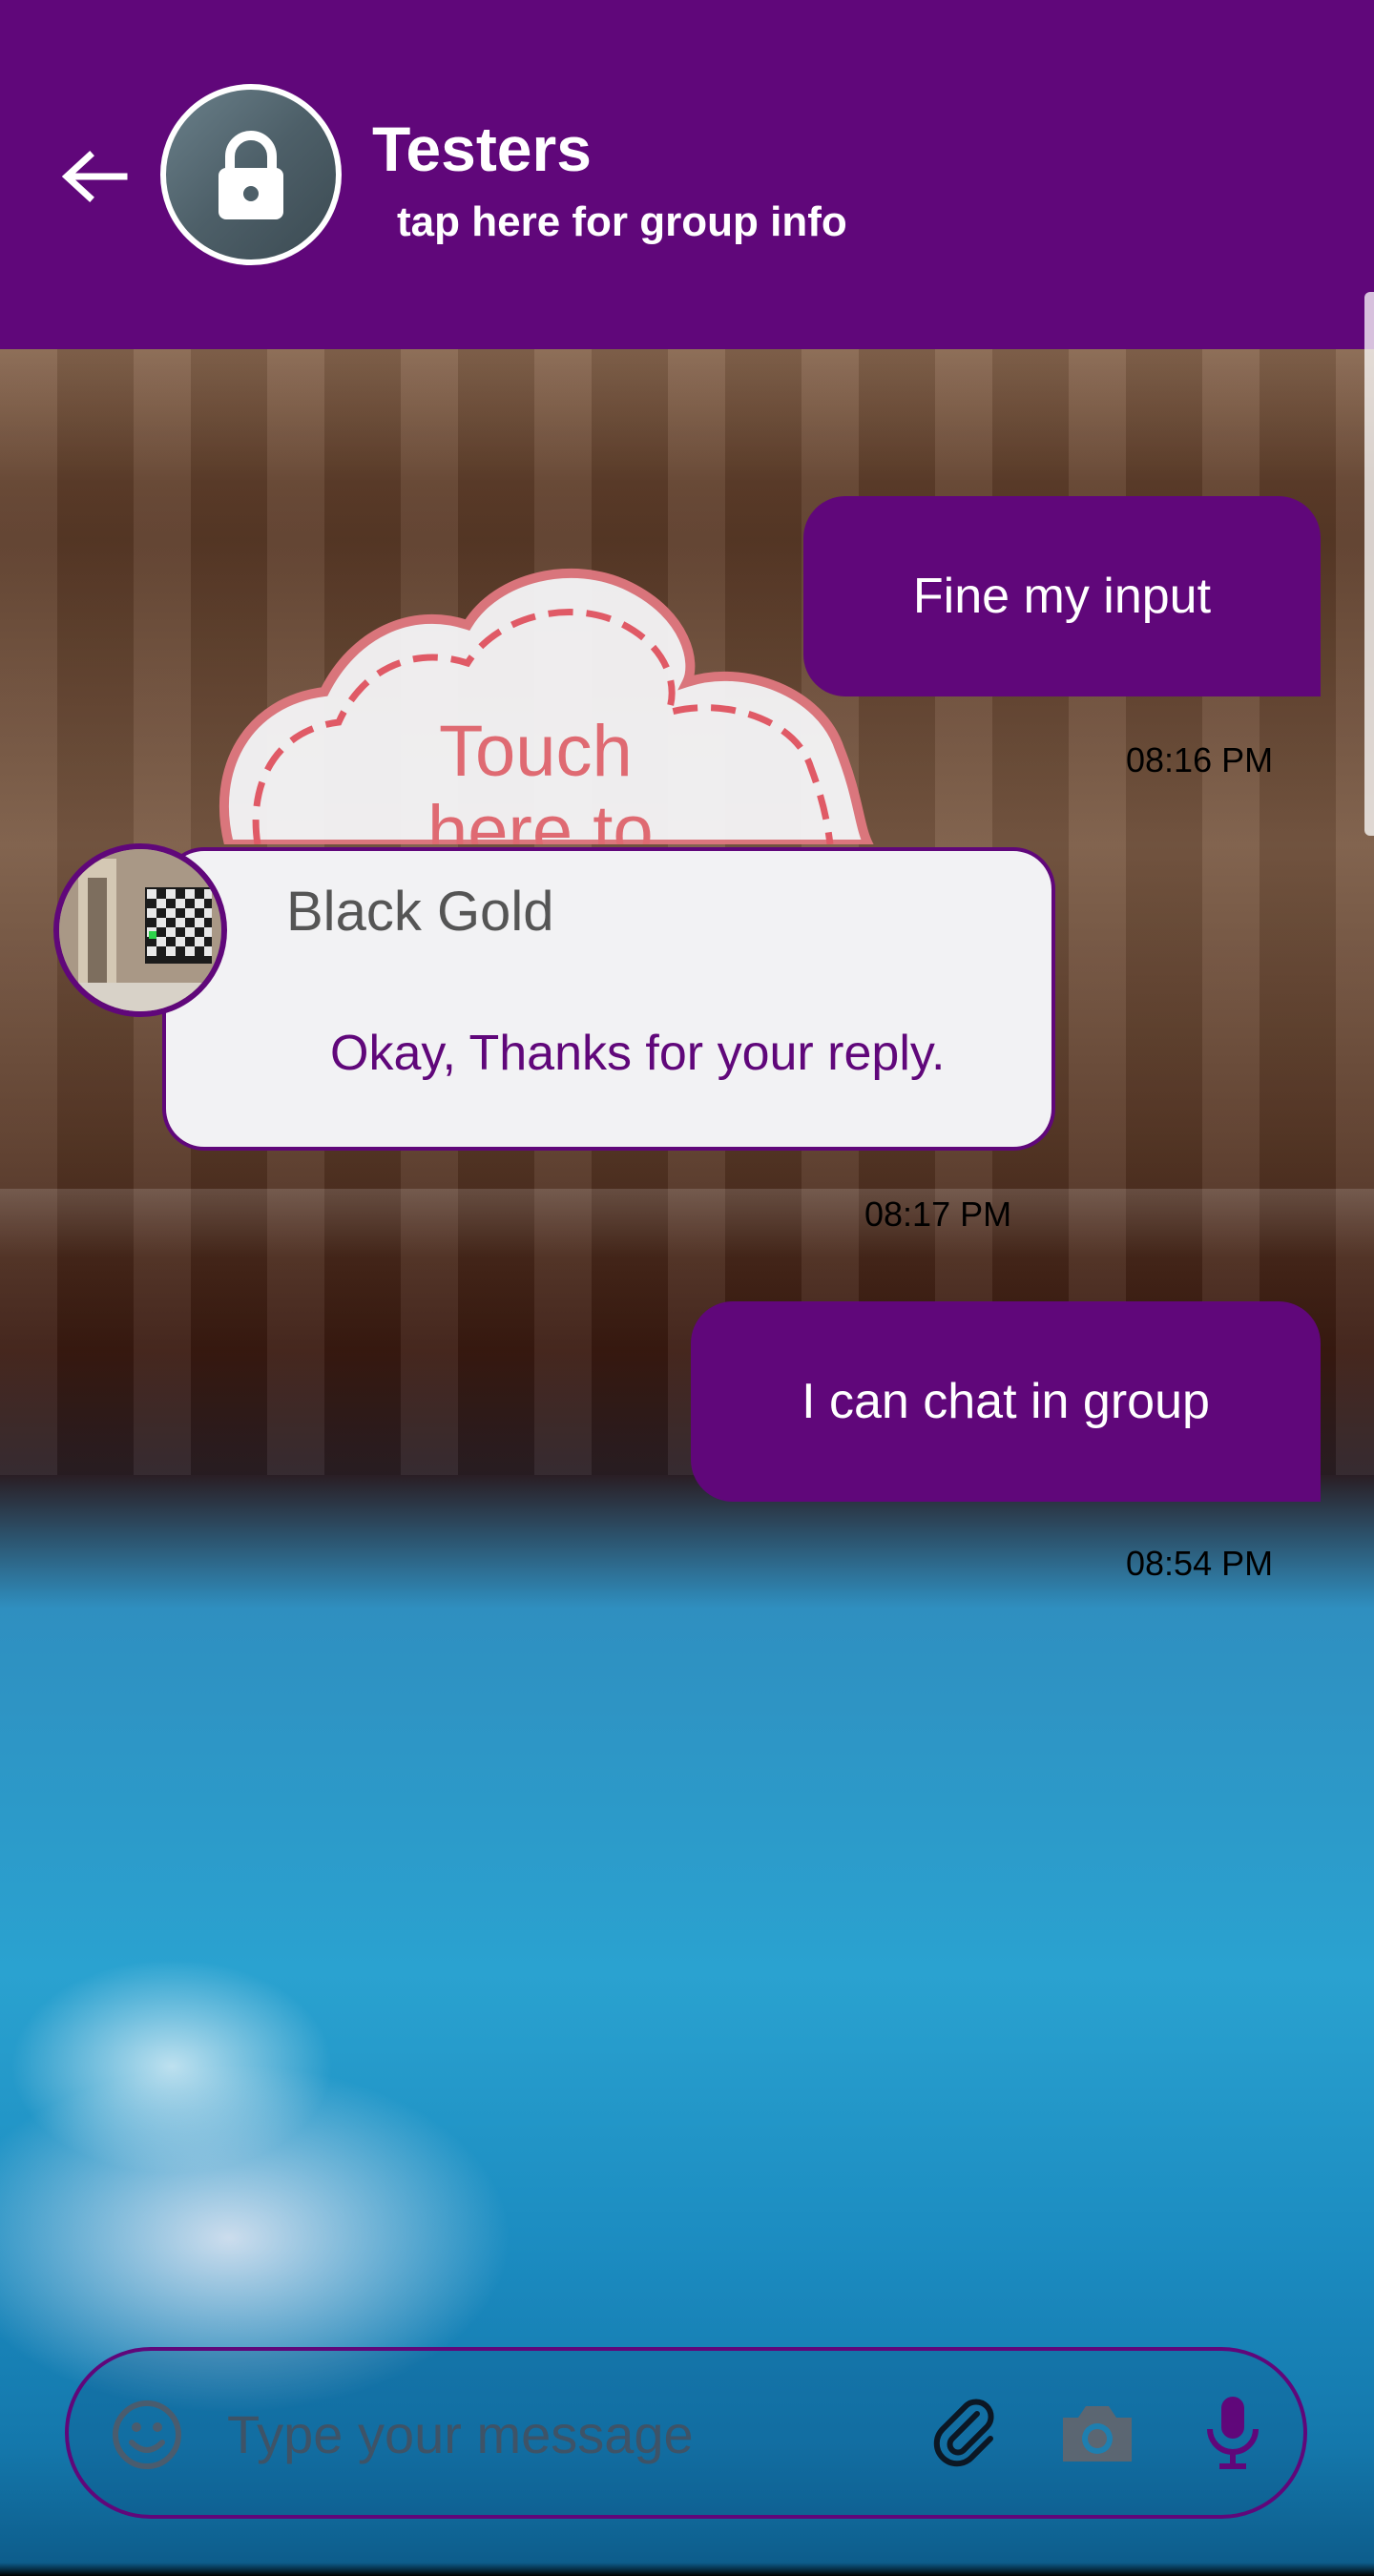 This screenshot has height=2576, width=1374. Describe the element at coordinates (1200, 1563) in the screenshot. I see `message-timestamp: 08:54 PM` at that location.